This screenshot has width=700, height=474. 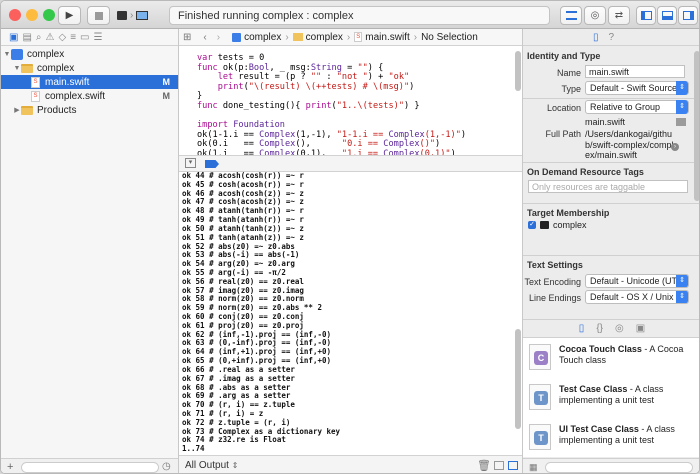 I want to click on file-template-icon: ▯, so click(x=582, y=328).